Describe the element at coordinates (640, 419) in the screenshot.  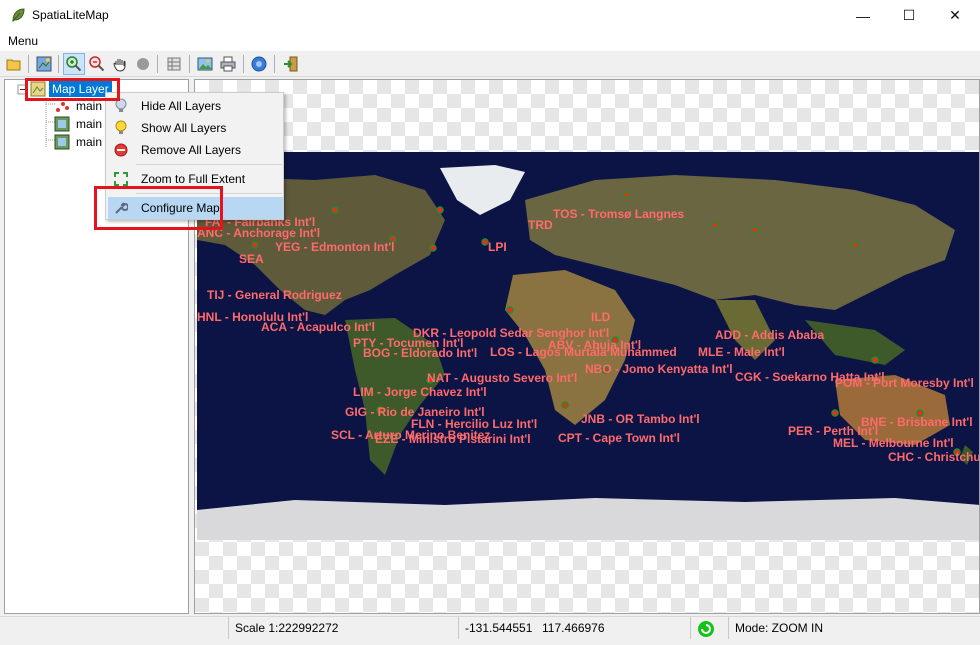
I see `airport-label: JNB - OR Tambo Int'l` at that location.